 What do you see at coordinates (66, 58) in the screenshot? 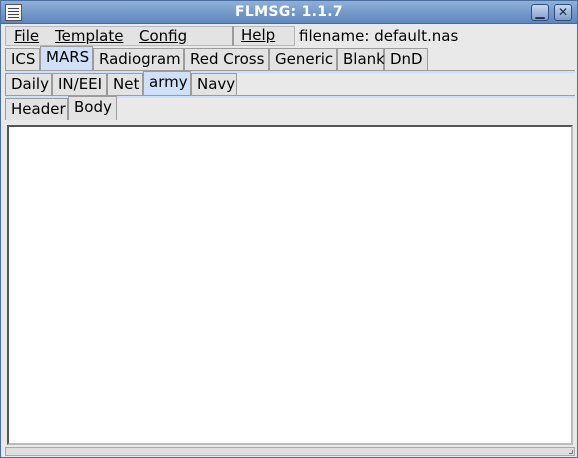
I see `tab-mars: MARS` at bounding box center [66, 58].